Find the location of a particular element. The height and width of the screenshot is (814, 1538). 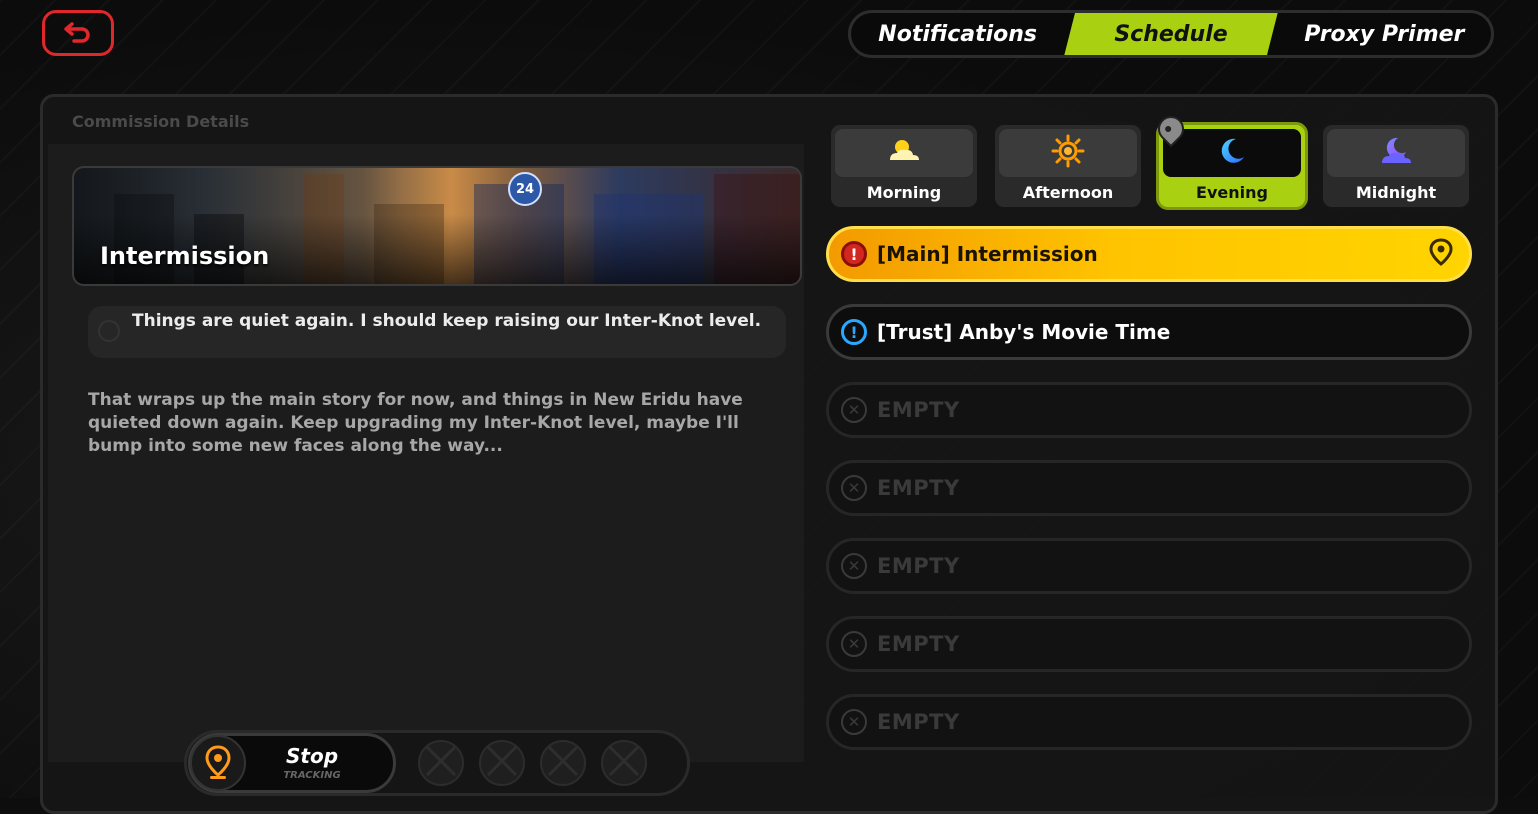

tab-notifications: Notifications is located at coordinates (957, 34).